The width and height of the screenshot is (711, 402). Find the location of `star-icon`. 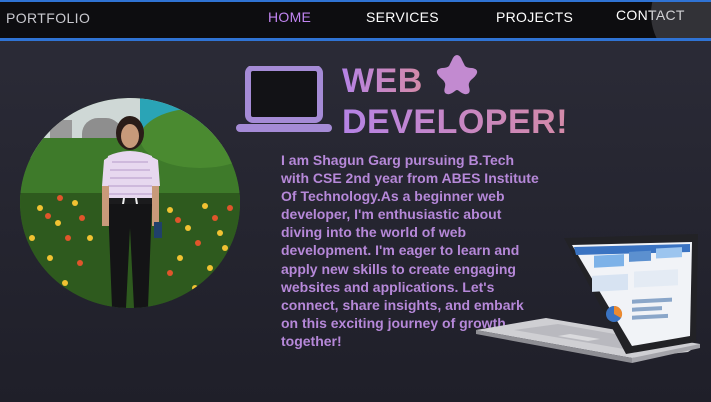

star-icon is located at coordinates (457, 76).